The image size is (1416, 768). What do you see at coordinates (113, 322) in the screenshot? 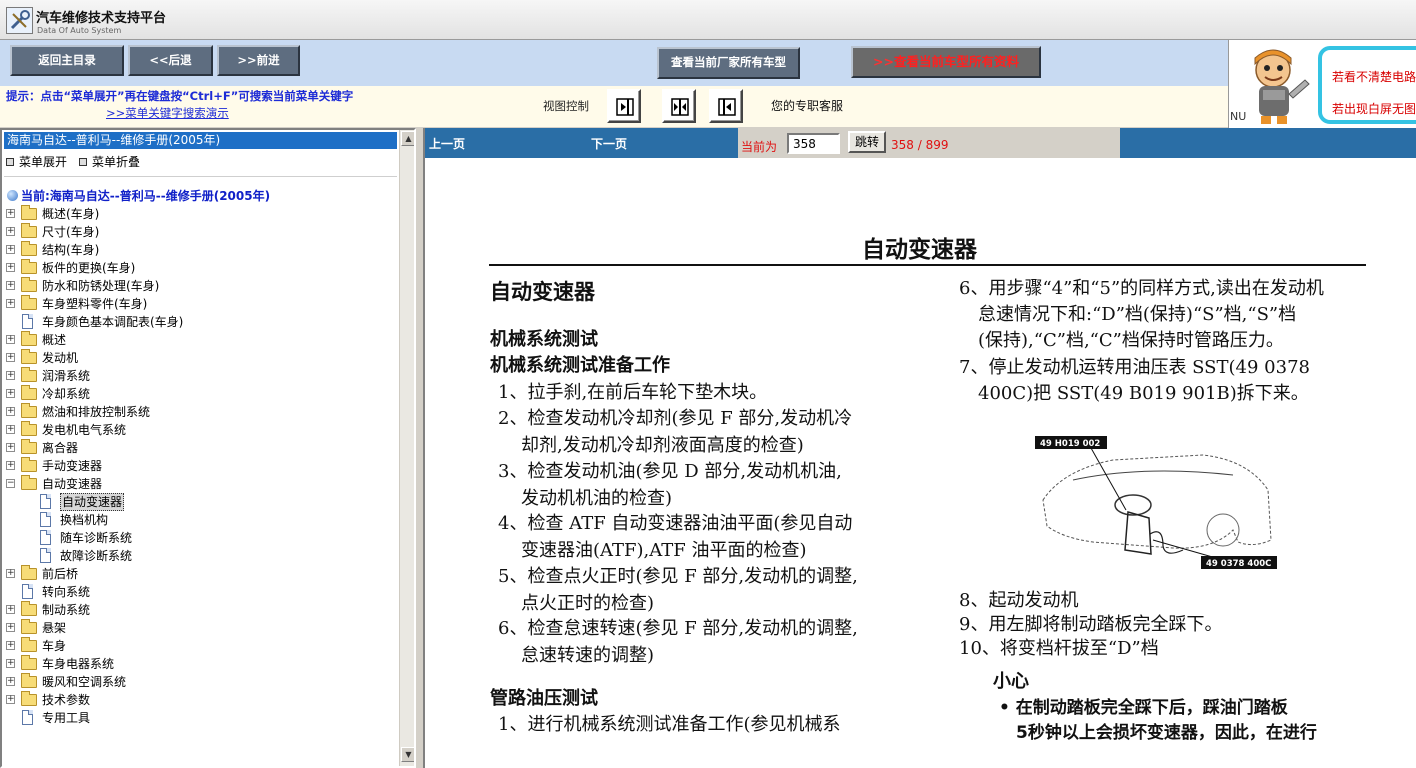
I see `tree-item-label: 车身颜色基本调配表(车身)` at bounding box center [113, 322].